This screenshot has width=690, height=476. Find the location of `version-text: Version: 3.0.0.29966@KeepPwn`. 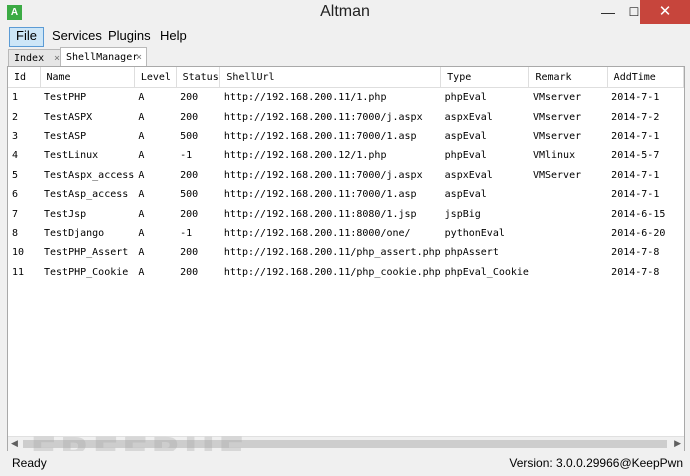

version-text: Version: 3.0.0.29966@KeepPwn is located at coordinates (596, 463).